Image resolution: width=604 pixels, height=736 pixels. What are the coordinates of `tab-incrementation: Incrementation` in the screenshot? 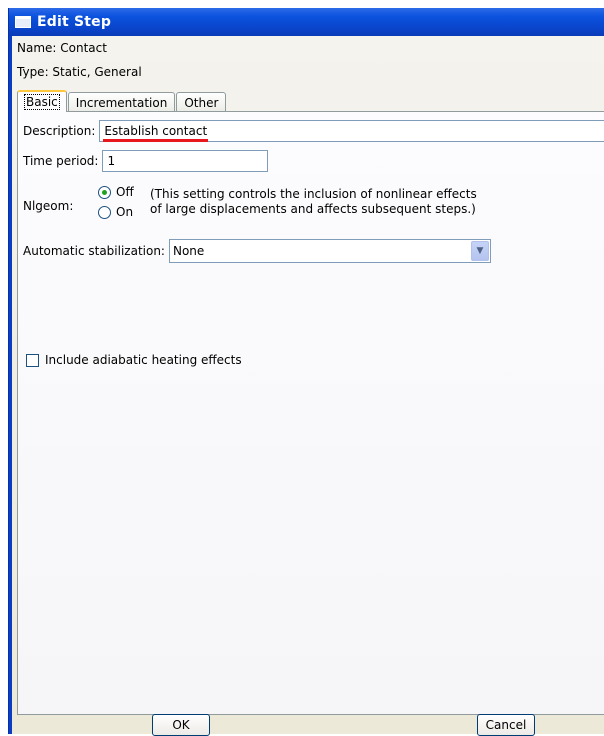 It's located at (121, 102).